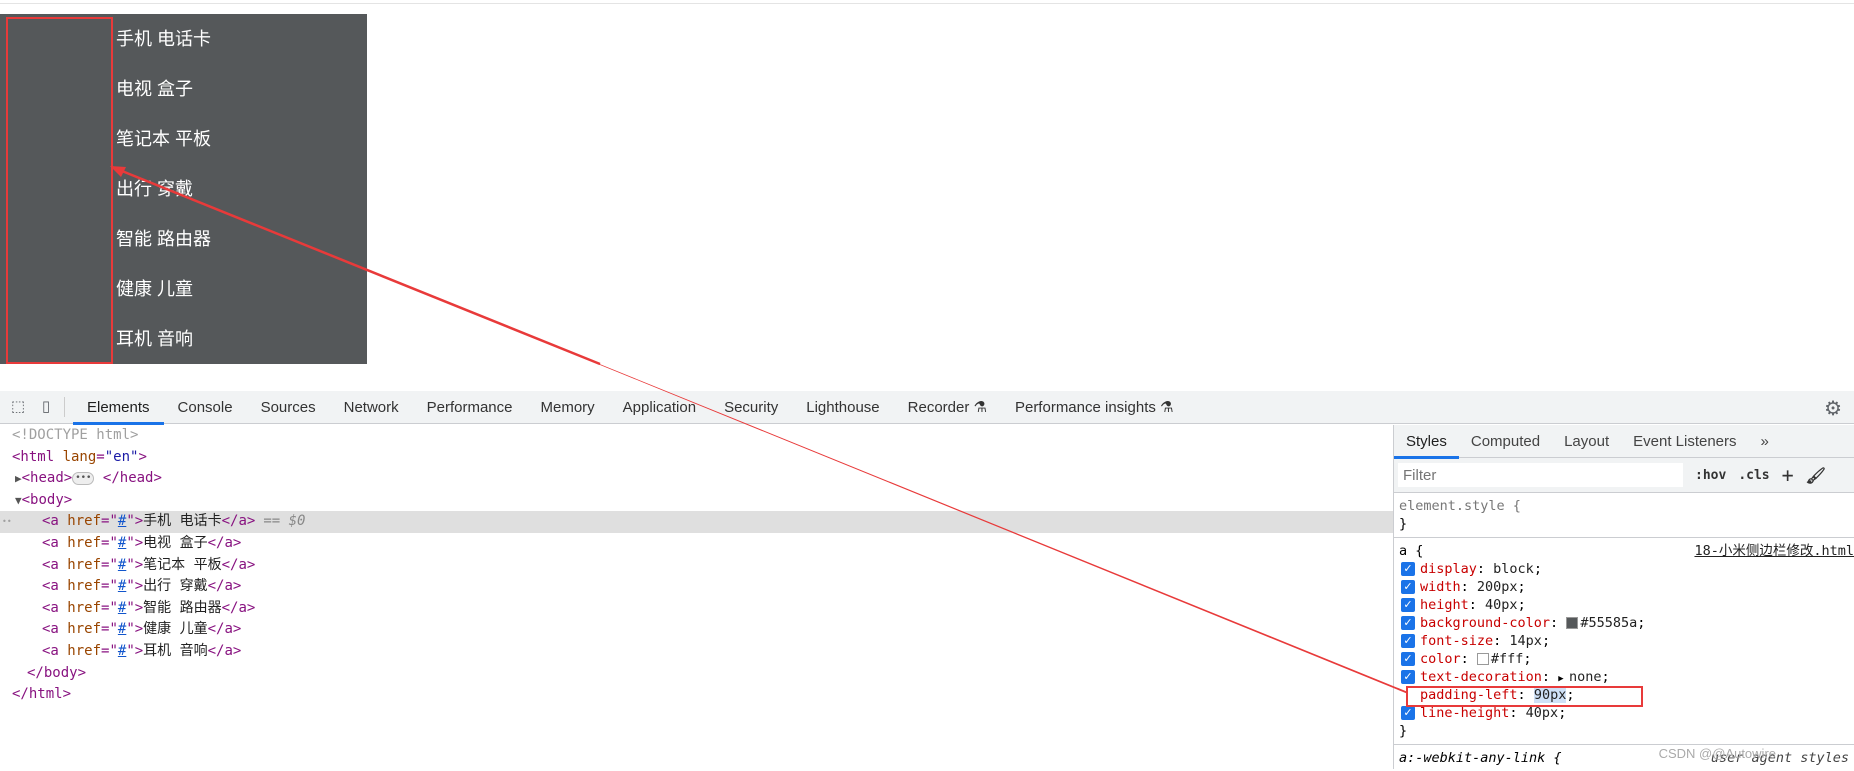 The width and height of the screenshot is (1854, 771). What do you see at coordinates (947, 407) in the screenshot?
I see `tab-recorder: Recorder ⚗` at bounding box center [947, 407].